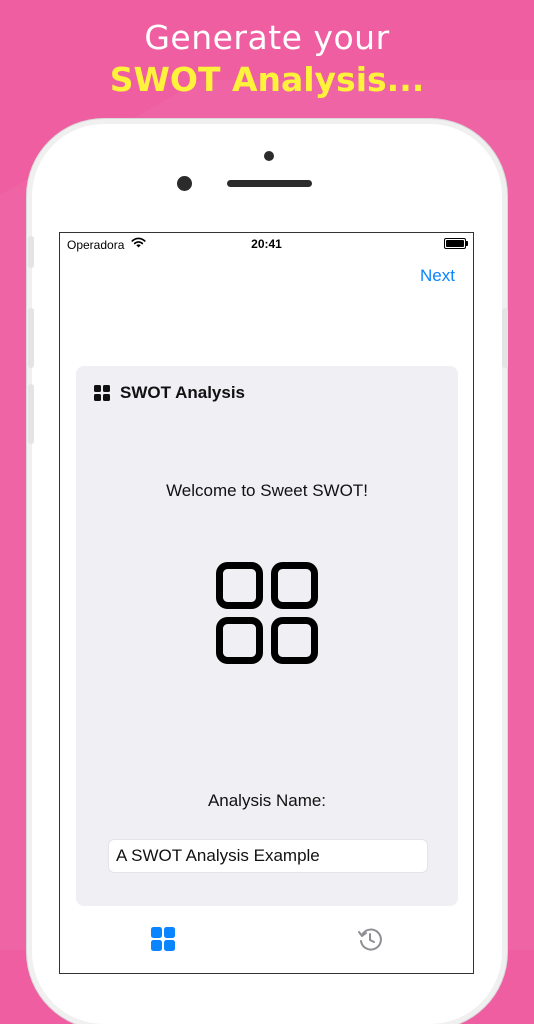 Image resolution: width=534 pixels, height=1024 pixels. I want to click on analysis-name-input, so click(268, 856).